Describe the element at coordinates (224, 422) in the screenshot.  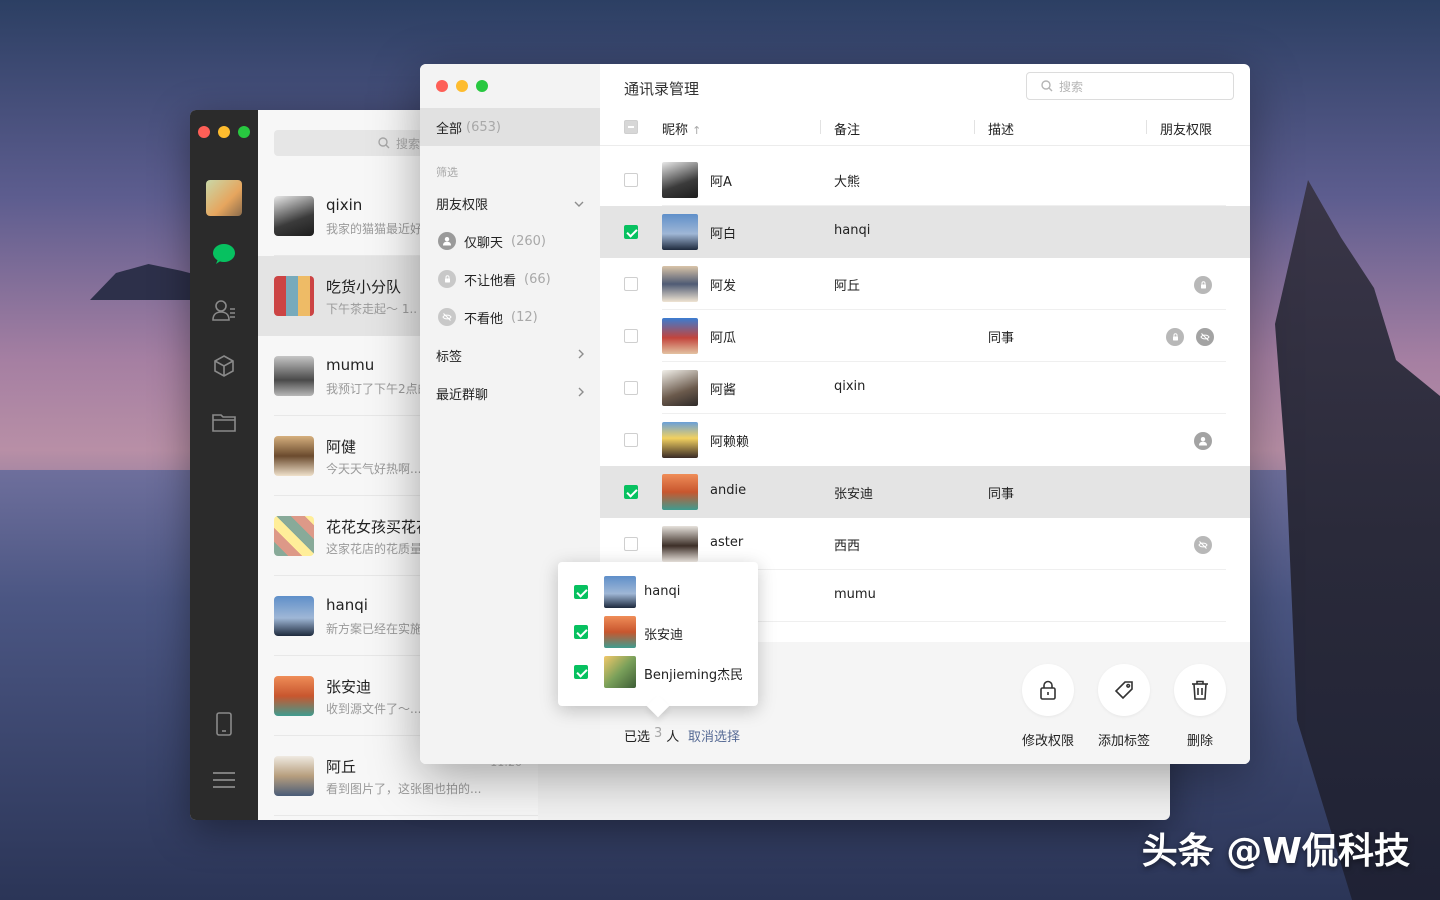
I see `folder-icon` at that location.